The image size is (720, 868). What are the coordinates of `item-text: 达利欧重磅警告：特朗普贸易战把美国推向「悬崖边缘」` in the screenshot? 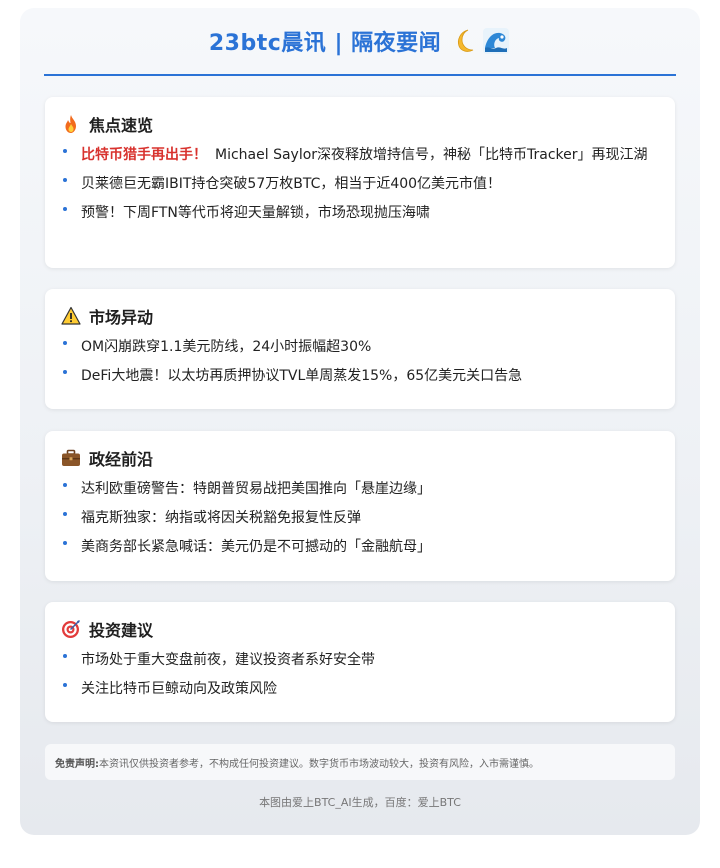 It's located at (256, 489).